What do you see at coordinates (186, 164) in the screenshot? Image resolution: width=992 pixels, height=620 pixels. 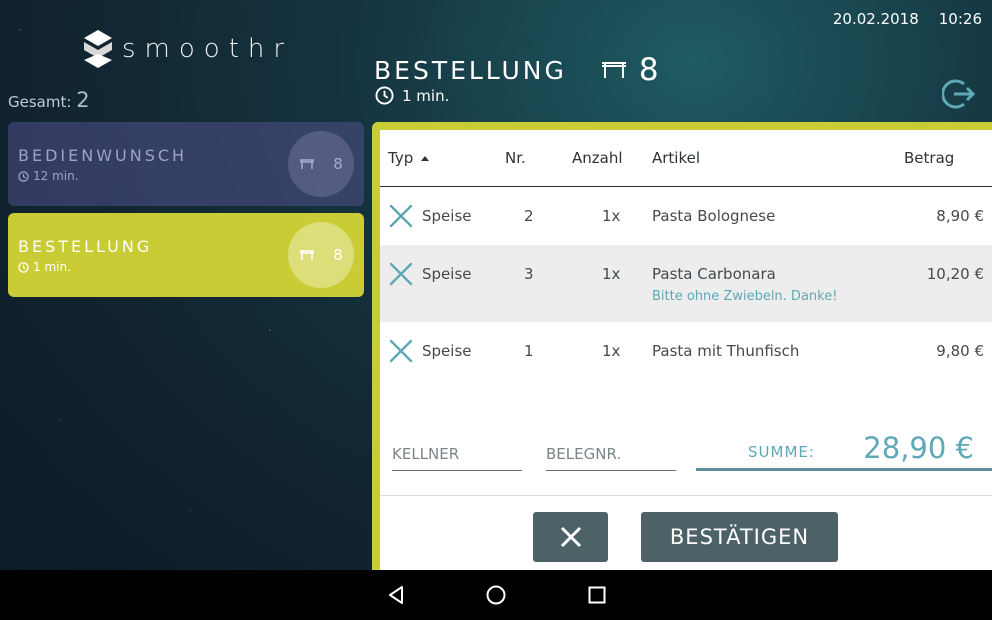 I see `order-card-bedienwunsch: BEDIENWUNSCH 12 min. 8` at bounding box center [186, 164].